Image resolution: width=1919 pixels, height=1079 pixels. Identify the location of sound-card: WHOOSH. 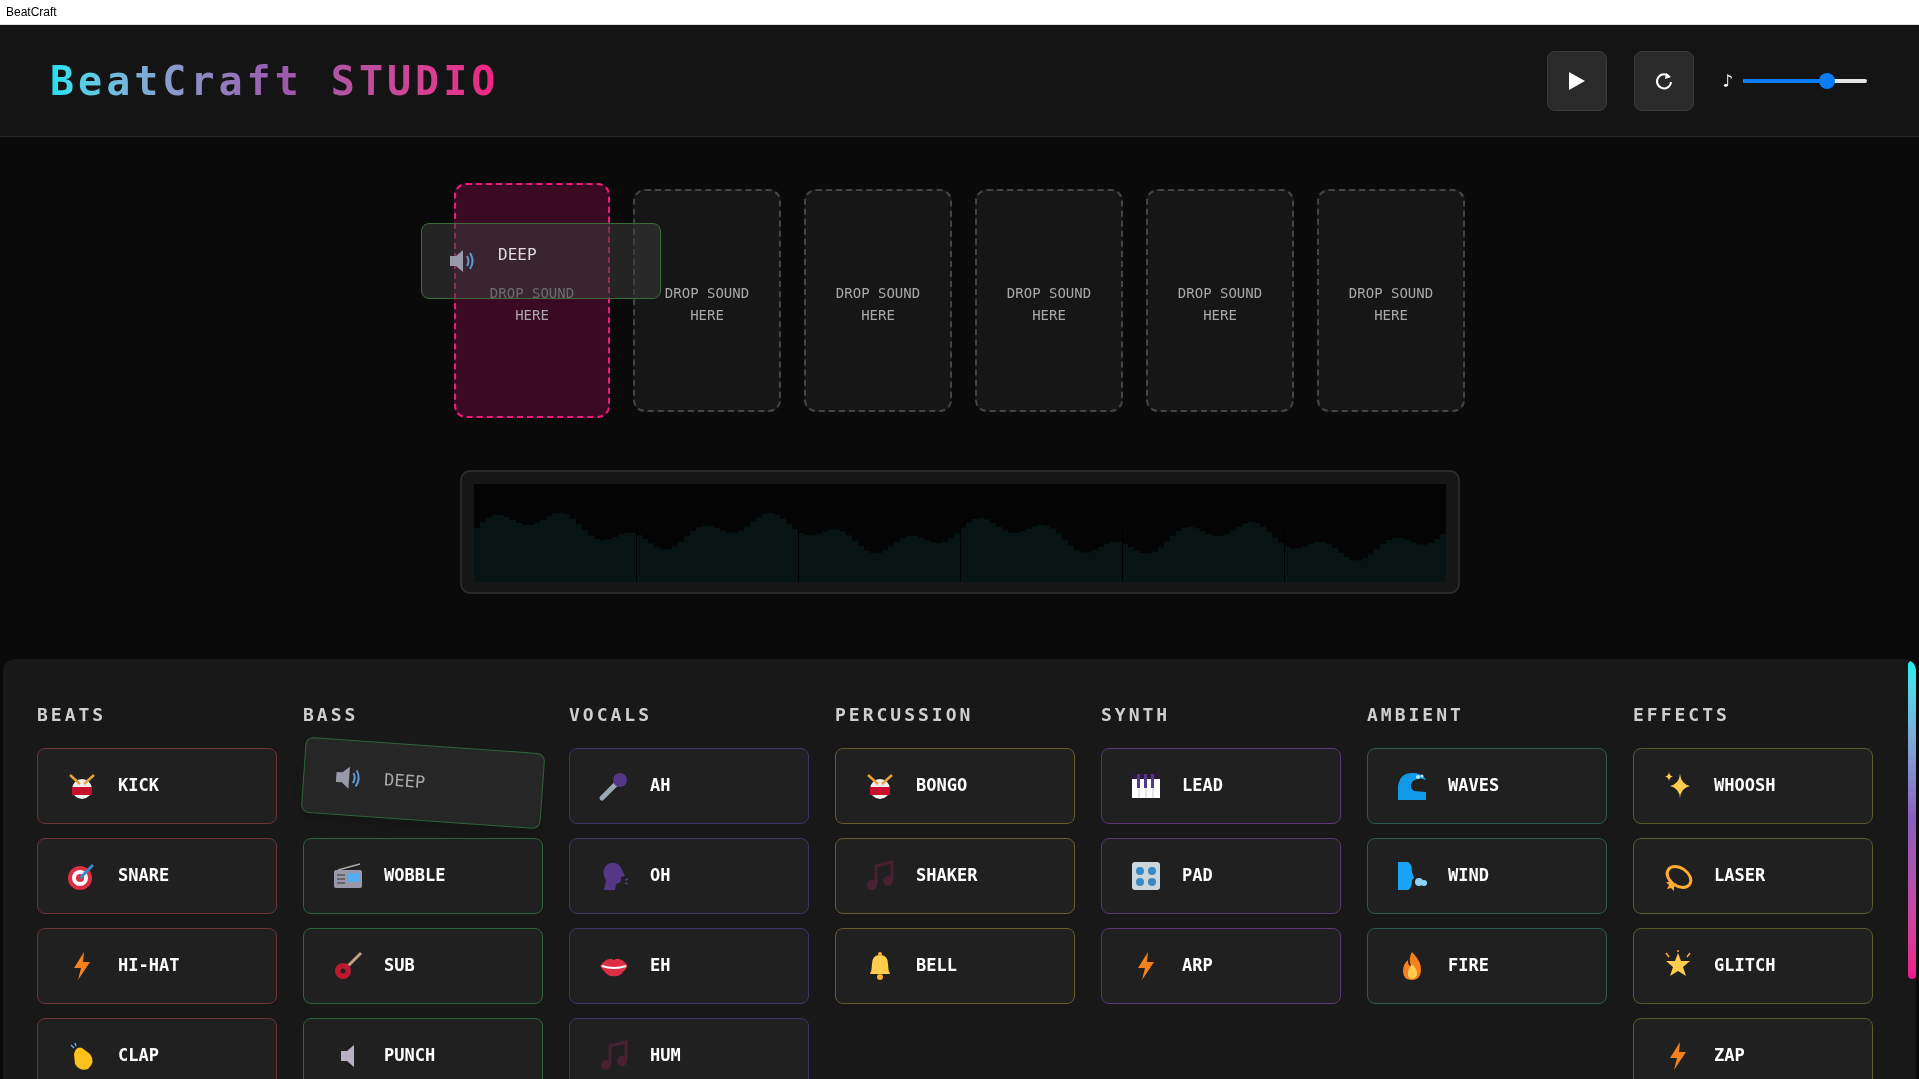
(1753, 786).